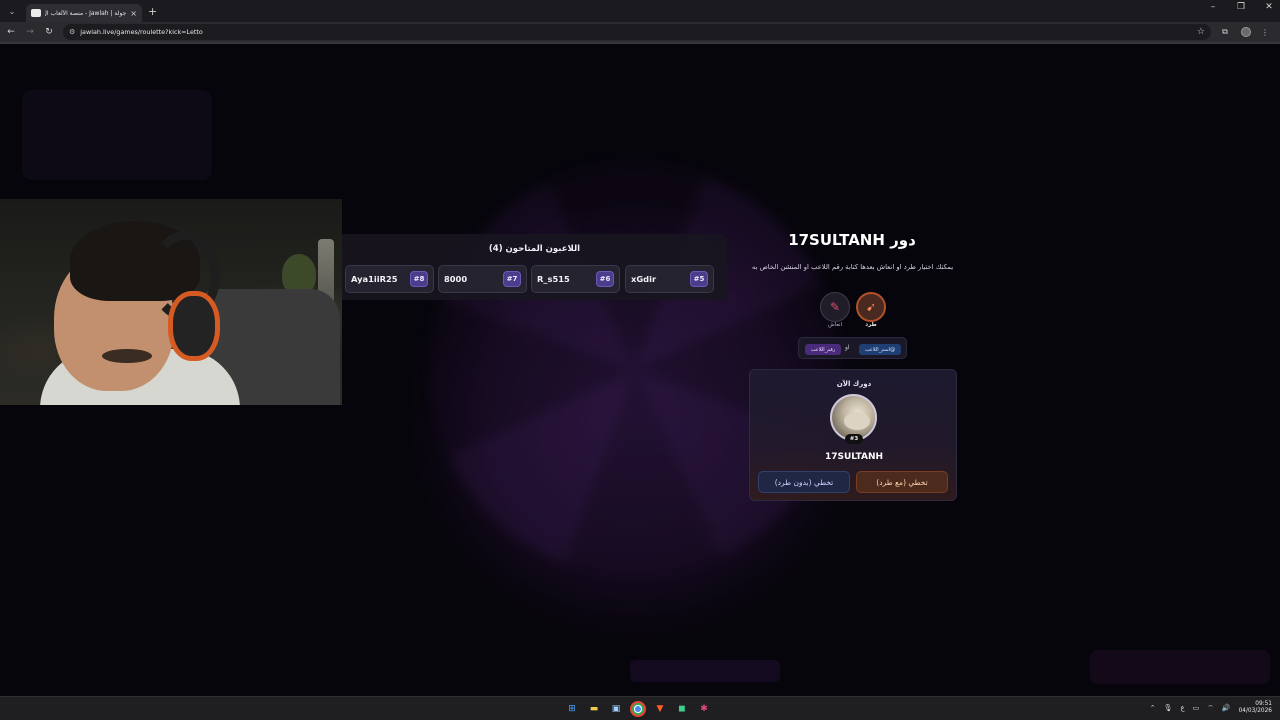 This screenshot has height=720, width=1280. Describe the element at coordinates (1182, 708) in the screenshot. I see `language-indicator: ع` at that location.